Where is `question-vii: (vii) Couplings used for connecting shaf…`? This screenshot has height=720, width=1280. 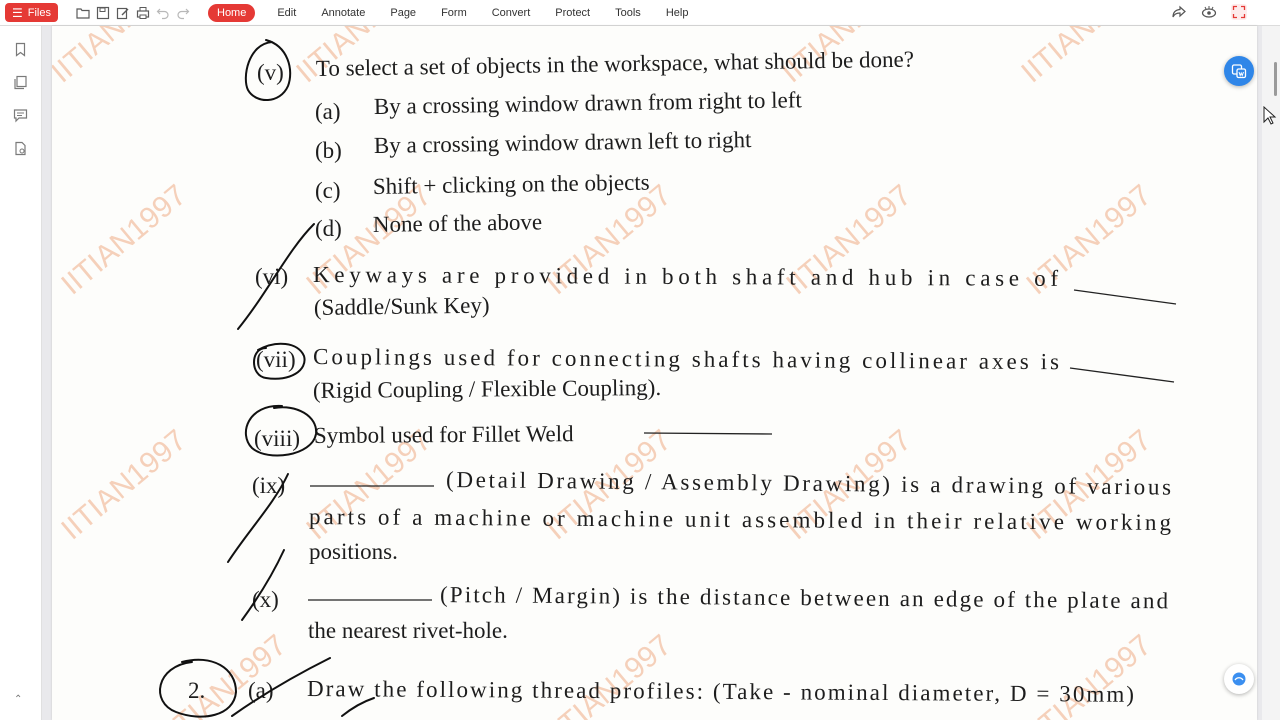
question-vii: (vii) Couplings used for connecting shaf… is located at coordinates (715, 373).